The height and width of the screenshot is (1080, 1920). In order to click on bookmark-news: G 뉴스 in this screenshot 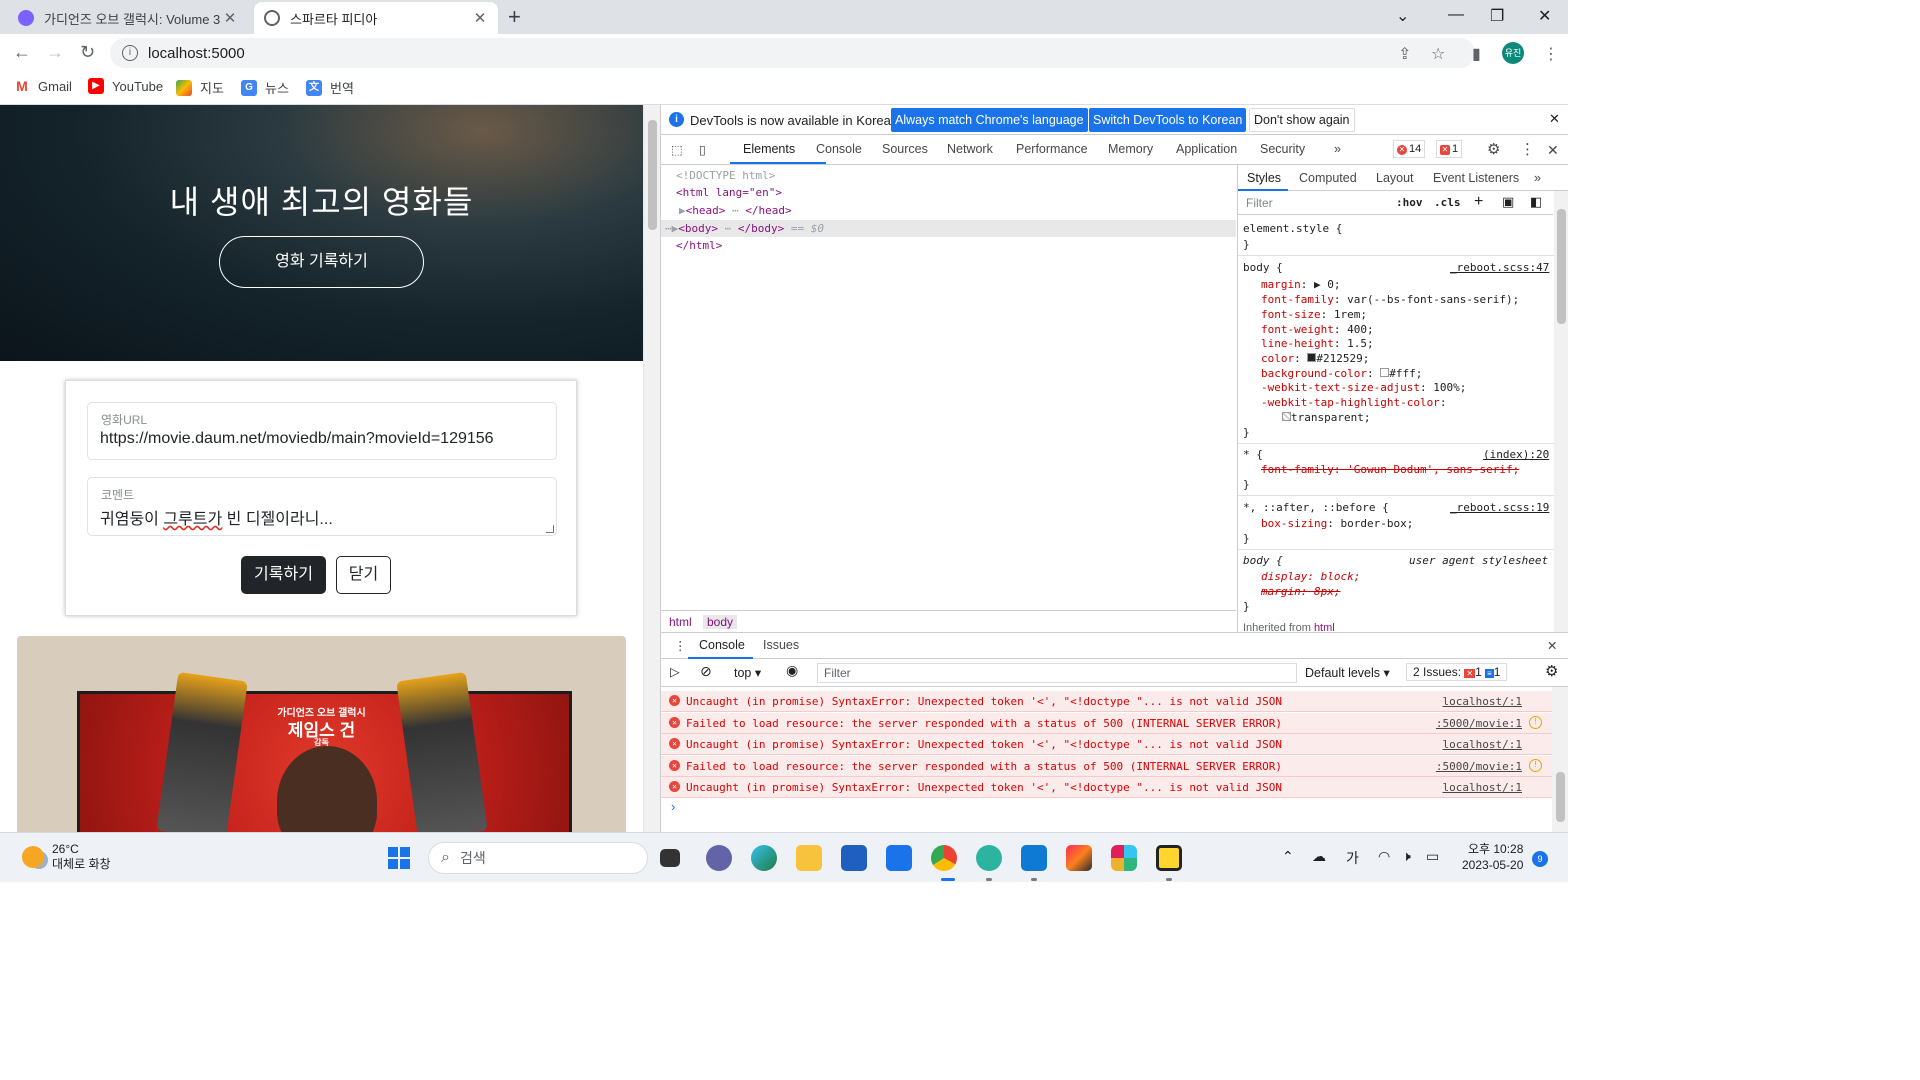, I will do `click(265, 87)`.